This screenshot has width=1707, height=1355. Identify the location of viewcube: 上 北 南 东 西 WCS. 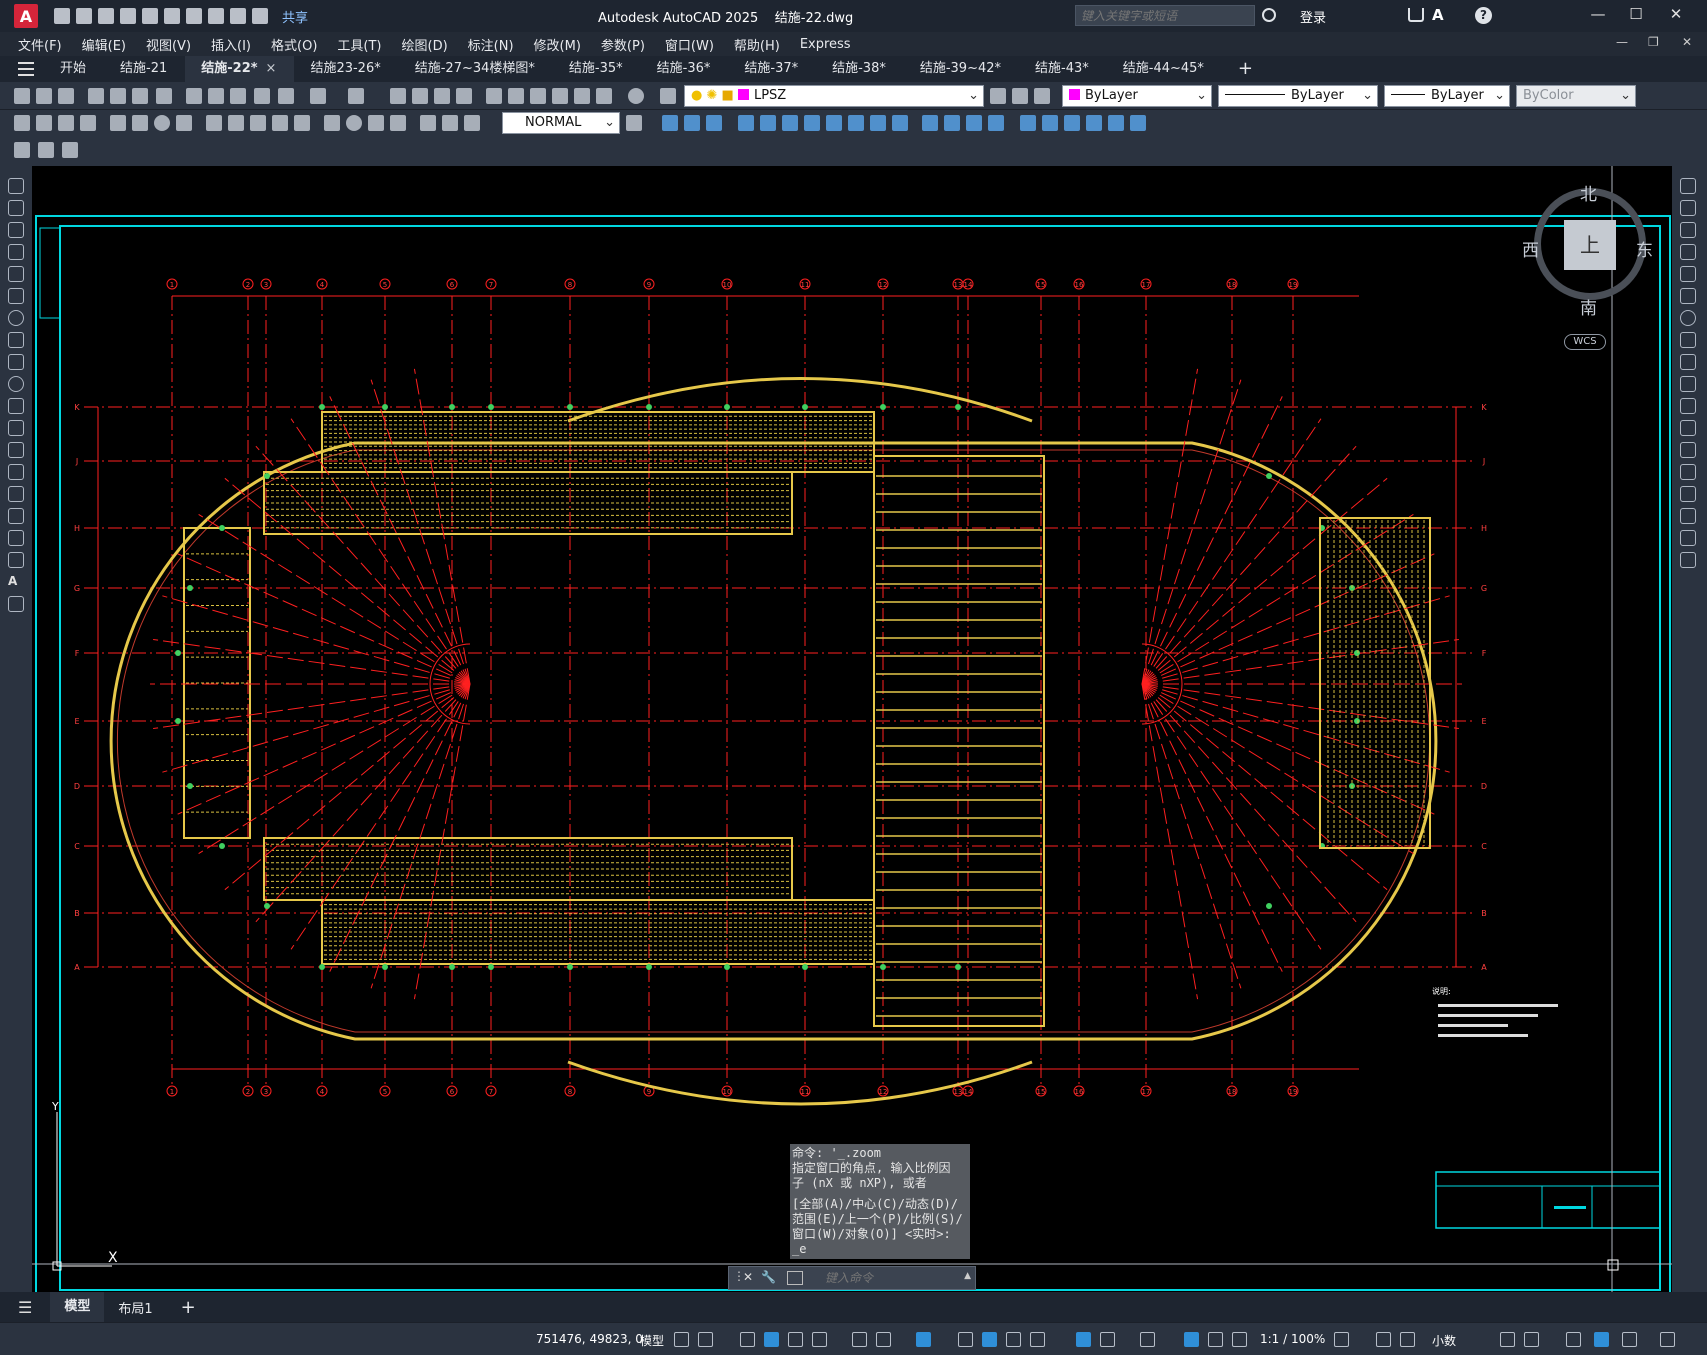
(1592, 264).